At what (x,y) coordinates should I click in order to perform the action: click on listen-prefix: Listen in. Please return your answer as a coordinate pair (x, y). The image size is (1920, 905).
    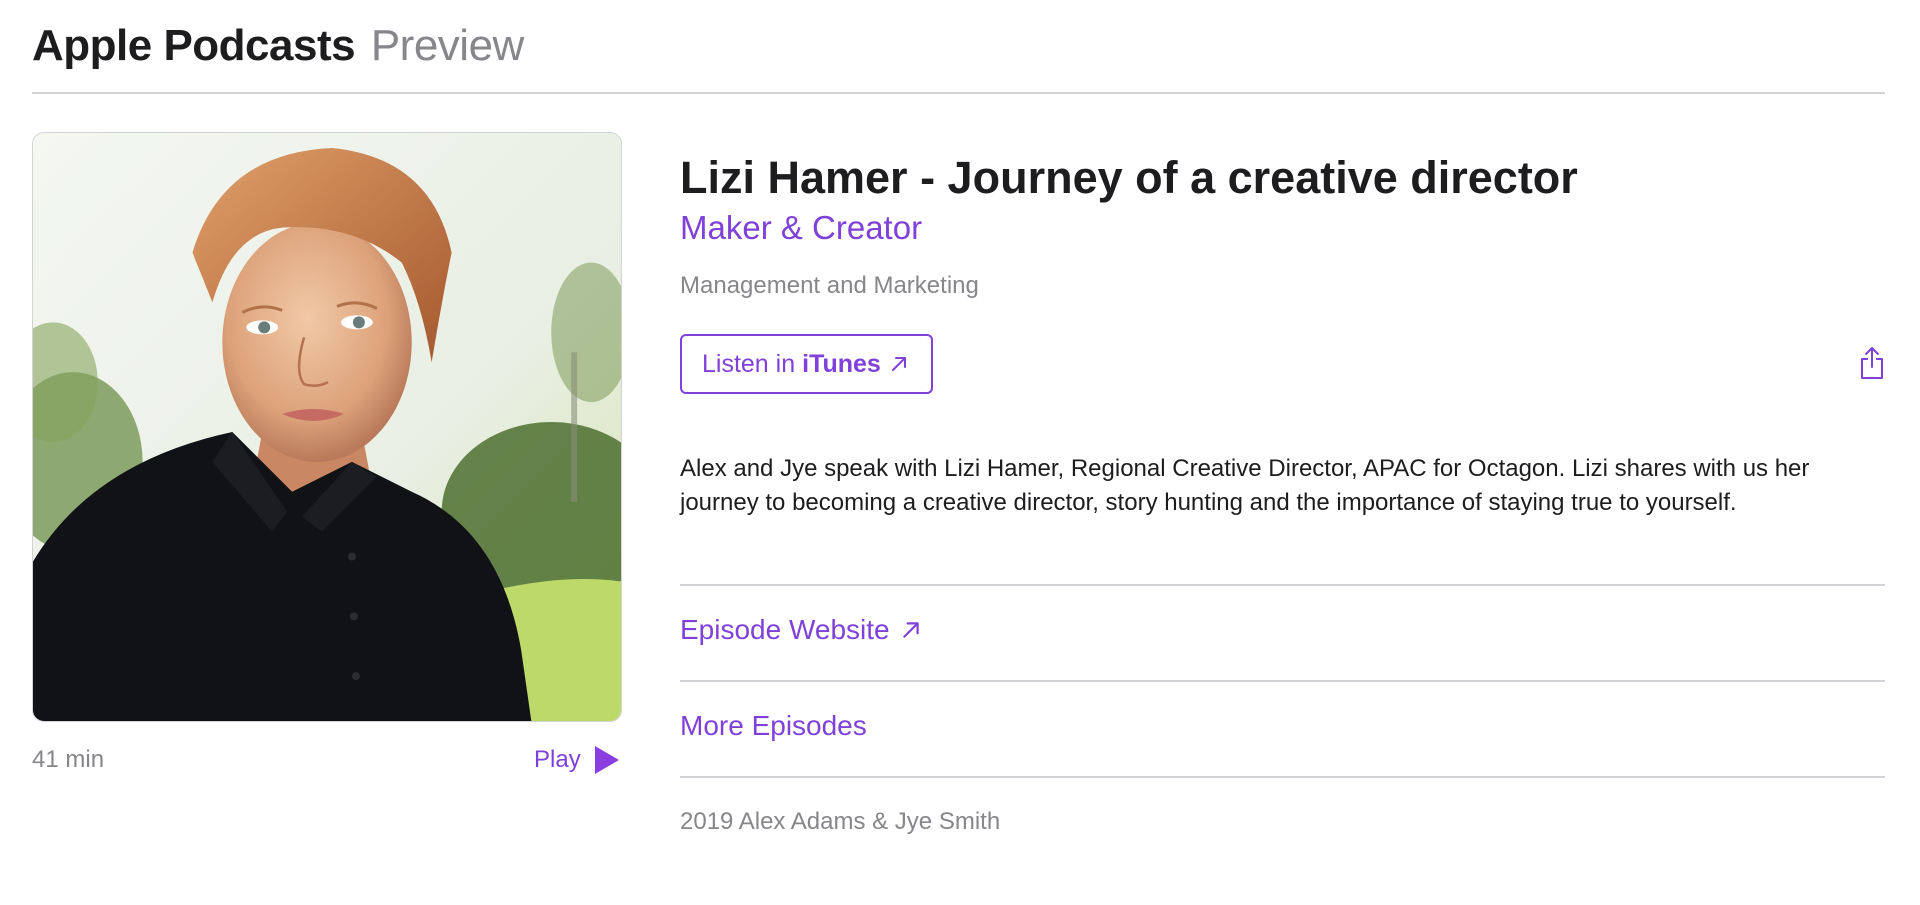
    Looking at the image, I should click on (749, 363).